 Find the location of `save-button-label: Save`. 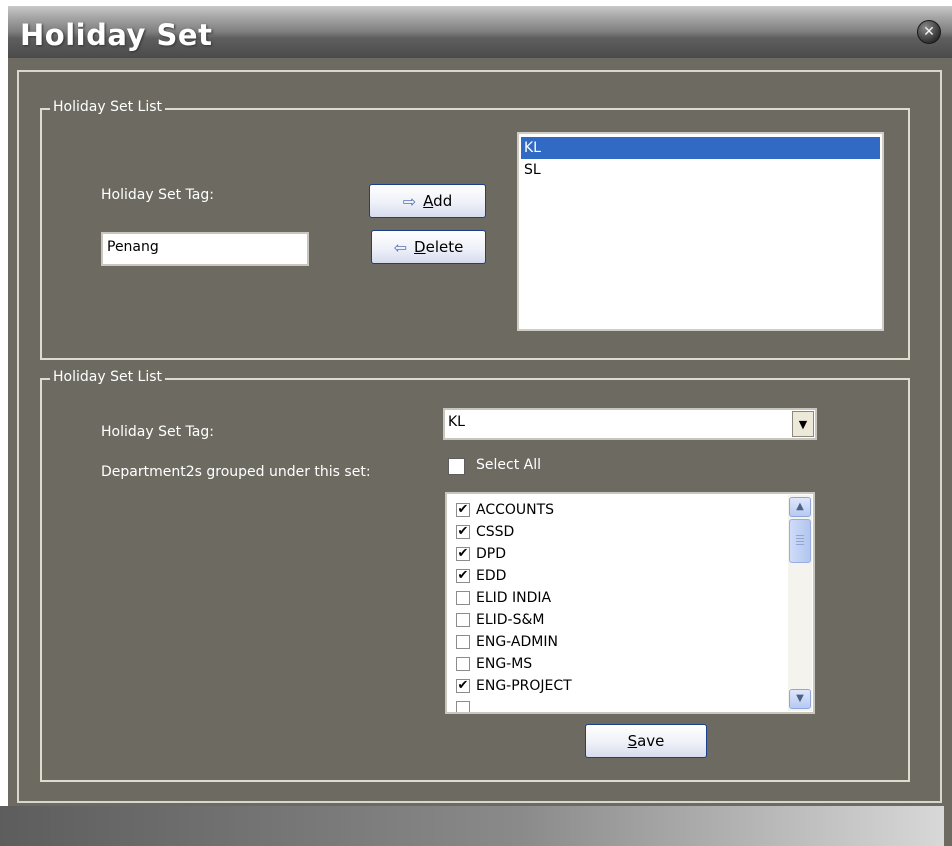

save-button-label: Save is located at coordinates (646, 741).